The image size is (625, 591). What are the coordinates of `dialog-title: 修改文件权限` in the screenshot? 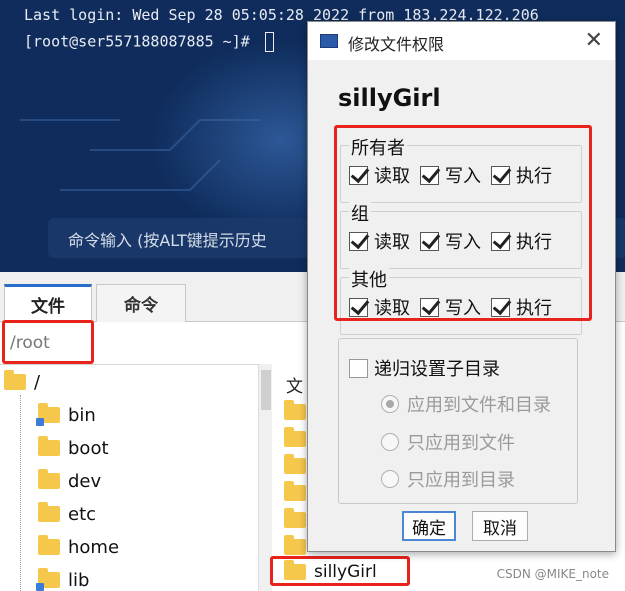 It's located at (396, 44).